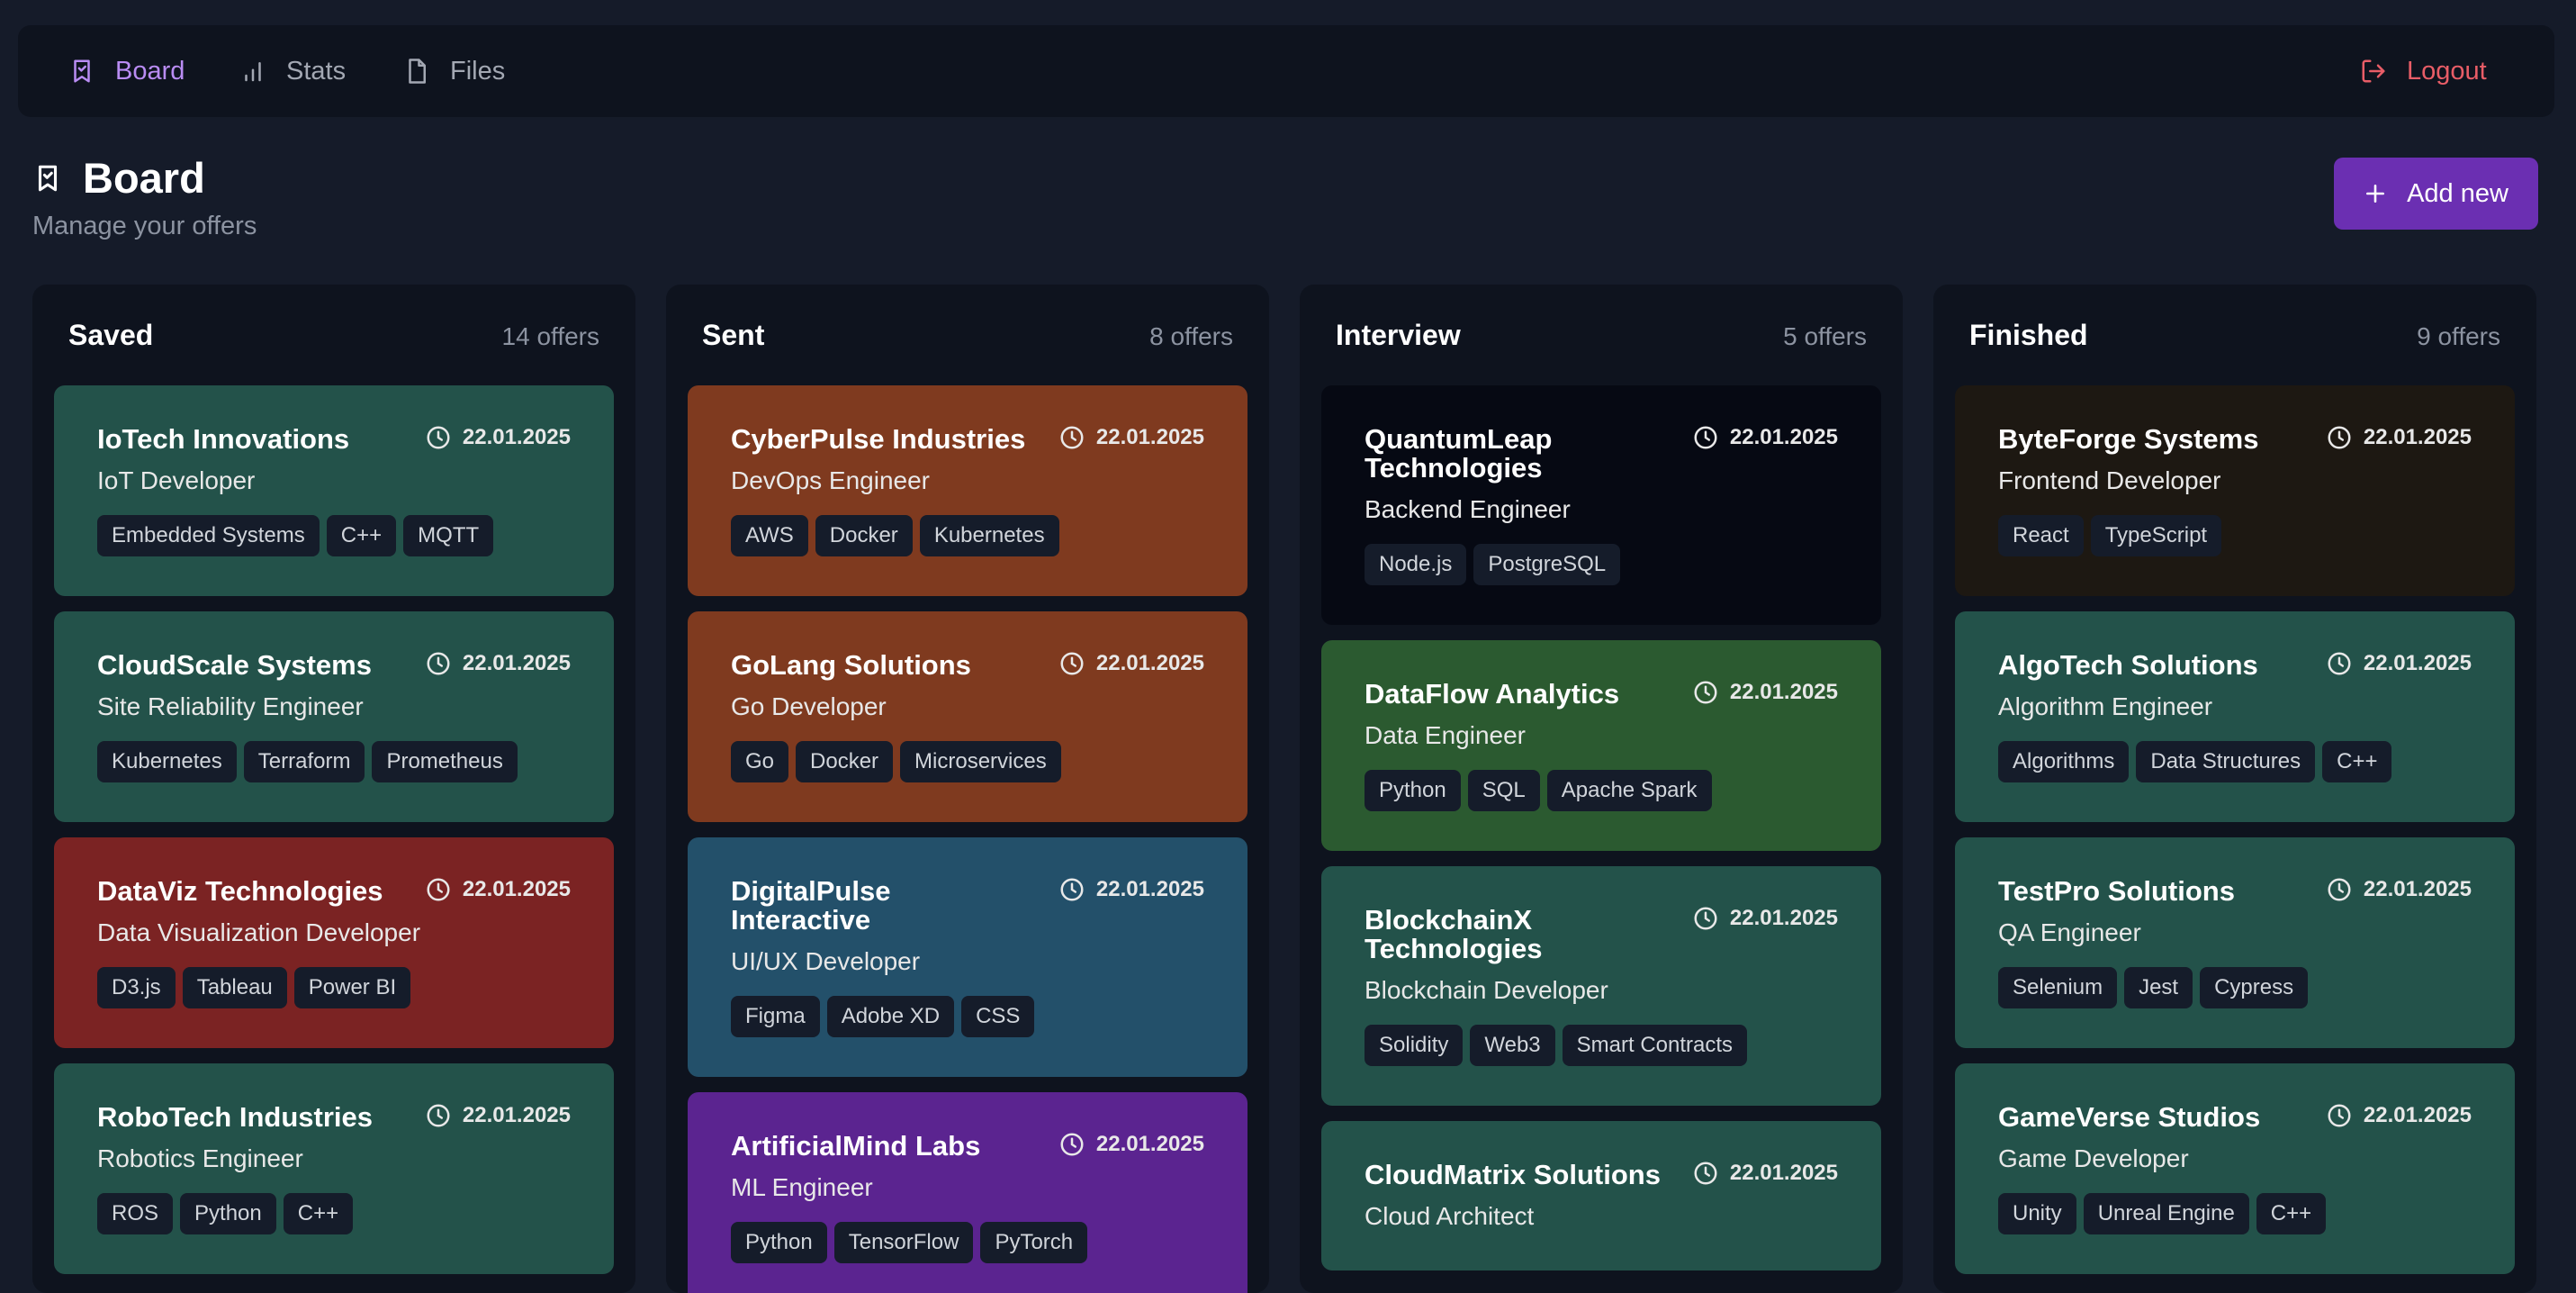 This screenshot has width=2576, height=1293. What do you see at coordinates (126, 71) in the screenshot?
I see `nav-item-board: Board` at bounding box center [126, 71].